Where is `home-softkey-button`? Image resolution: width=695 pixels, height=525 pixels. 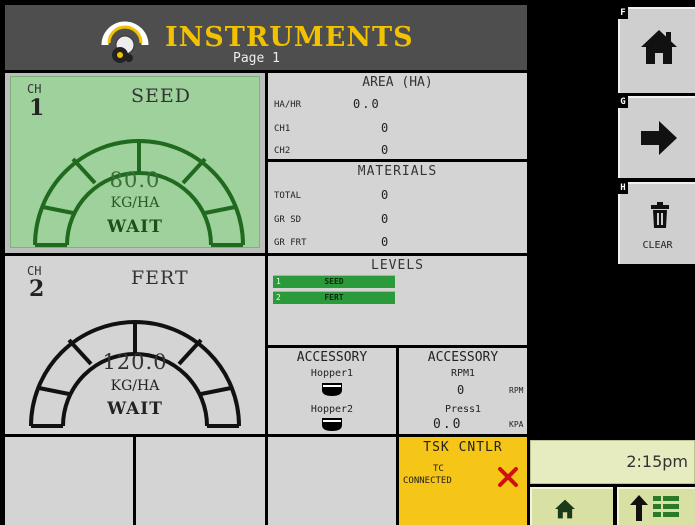 home-softkey-button is located at coordinates (656, 50).